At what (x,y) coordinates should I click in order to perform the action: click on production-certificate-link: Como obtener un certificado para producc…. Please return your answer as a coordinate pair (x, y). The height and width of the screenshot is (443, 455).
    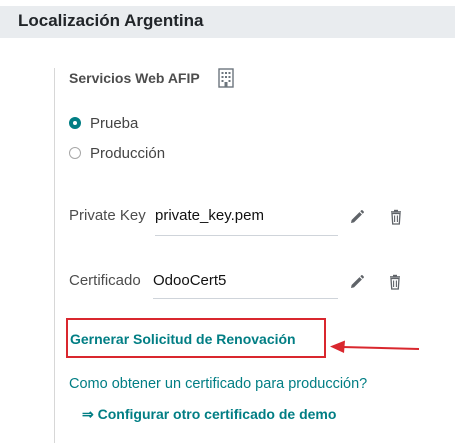
    Looking at the image, I should click on (218, 384).